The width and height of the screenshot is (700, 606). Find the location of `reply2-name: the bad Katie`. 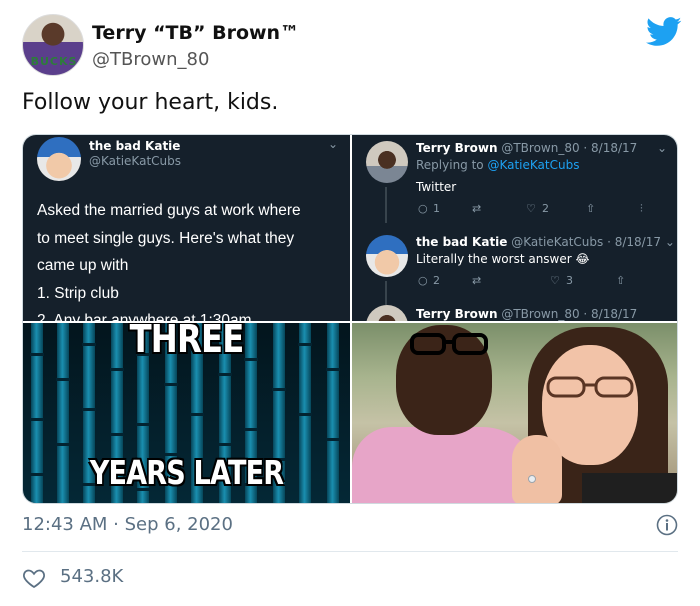

reply2-name: the bad Katie is located at coordinates (462, 242).